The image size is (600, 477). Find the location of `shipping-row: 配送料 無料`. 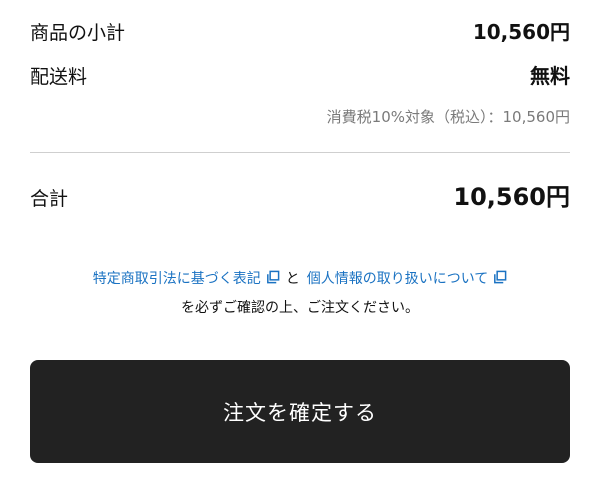

shipping-row: 配送料 無料 is located at coordinates (300, 74).